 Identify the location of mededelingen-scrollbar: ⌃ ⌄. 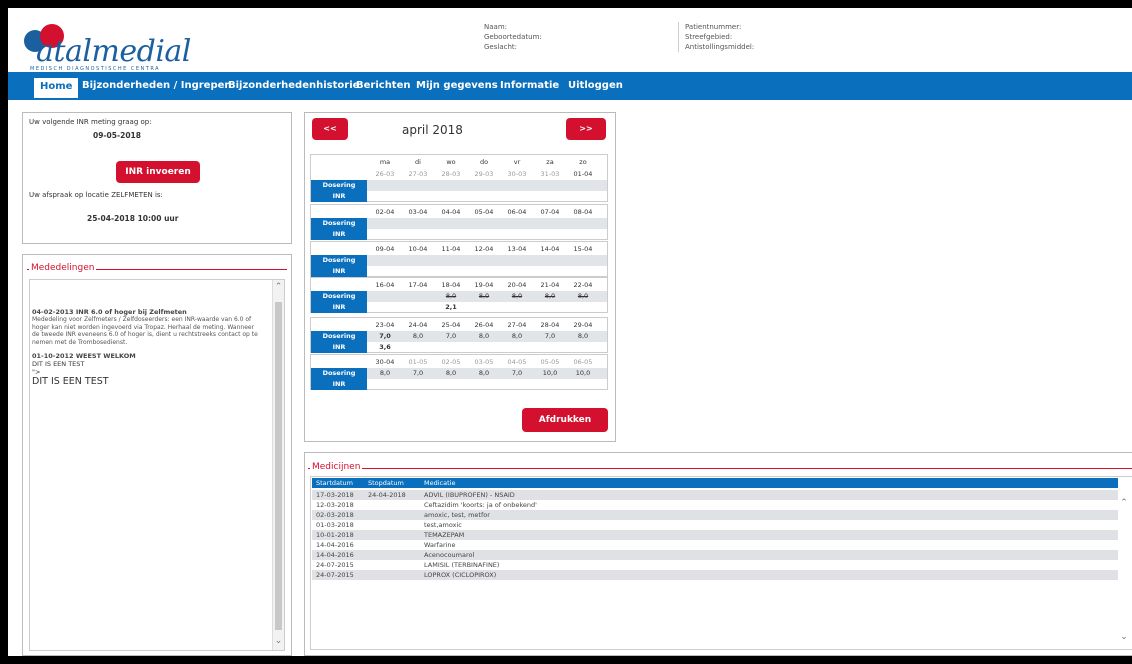
(278, 465).